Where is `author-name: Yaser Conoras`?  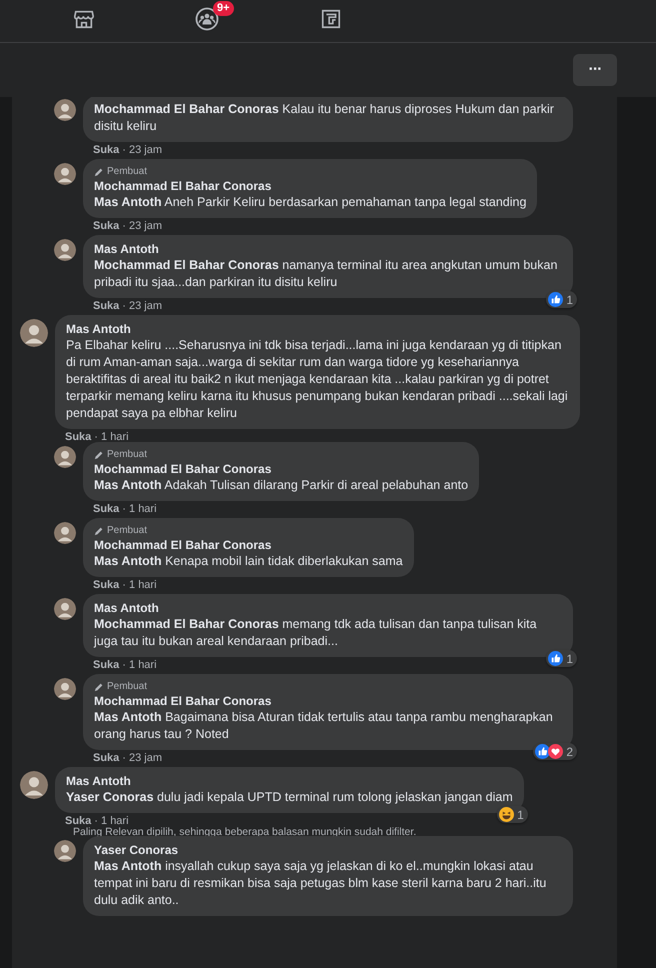
author-name: Yaser Conoras is located at coordinates (328, 850).